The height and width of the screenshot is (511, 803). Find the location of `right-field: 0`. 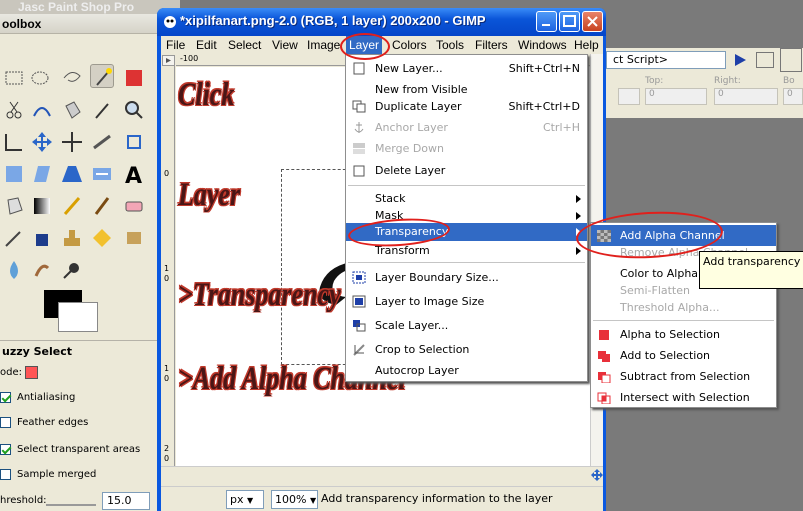

right-field: 0 is located at coordinates (746, 96).